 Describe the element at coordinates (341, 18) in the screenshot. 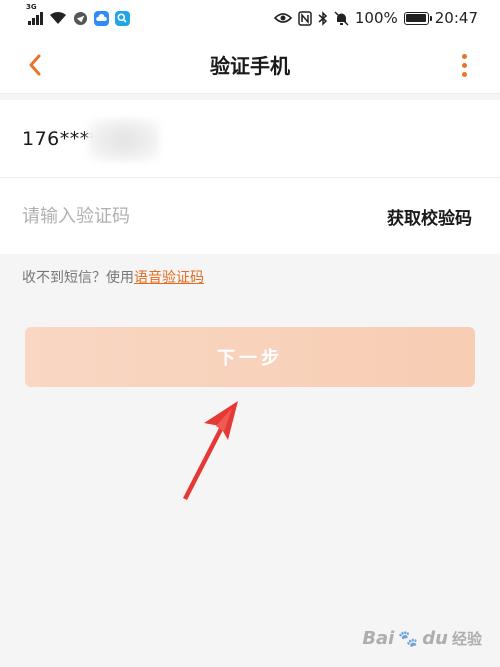

I see `mute-bell-icon` at that location.